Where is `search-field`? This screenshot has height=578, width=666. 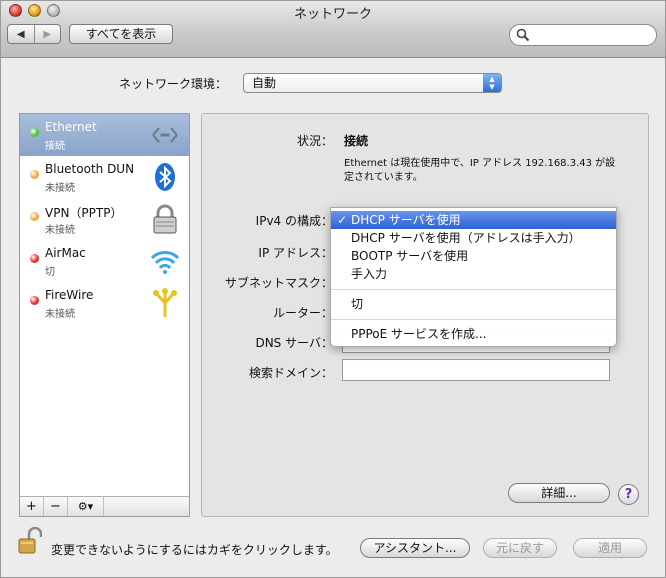
search-field is located at coordinates (583, 35).